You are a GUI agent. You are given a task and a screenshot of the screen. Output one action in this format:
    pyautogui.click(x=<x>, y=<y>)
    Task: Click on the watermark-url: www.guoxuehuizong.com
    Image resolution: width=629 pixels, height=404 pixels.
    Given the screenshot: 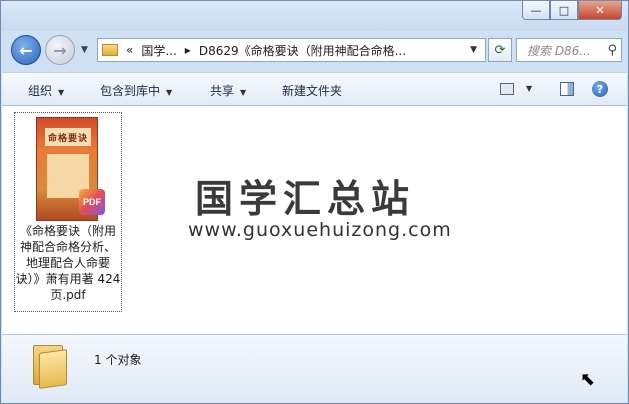 What is the action you would take?
    pyautogui.click(x=320, y=230)
    